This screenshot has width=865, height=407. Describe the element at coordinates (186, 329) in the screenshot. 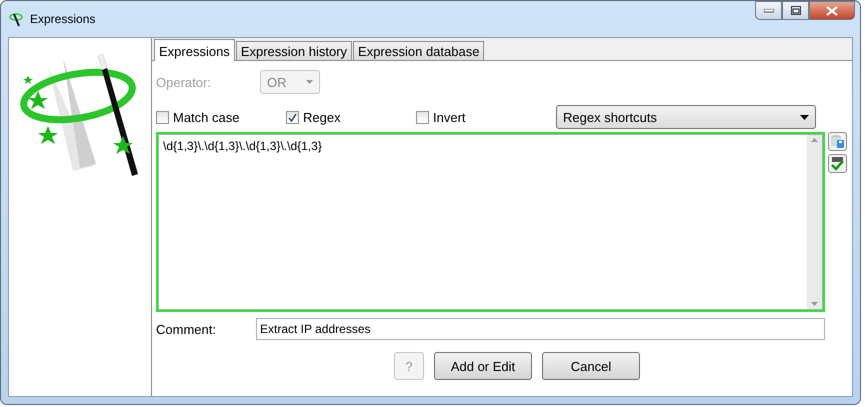

I see `comment-label: Comment:` at that location.